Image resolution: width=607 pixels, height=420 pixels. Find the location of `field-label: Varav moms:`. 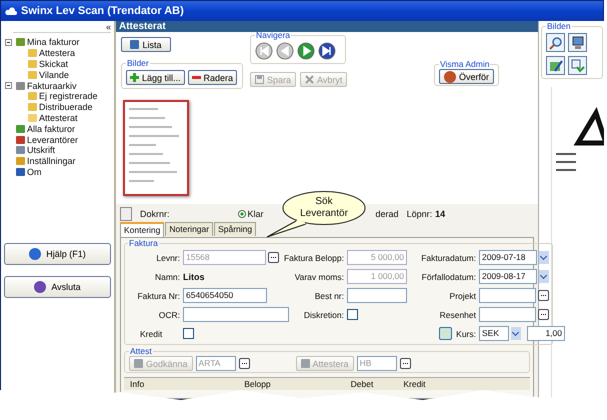

field-label: Varav moms: is located at coordinates (319, 277).